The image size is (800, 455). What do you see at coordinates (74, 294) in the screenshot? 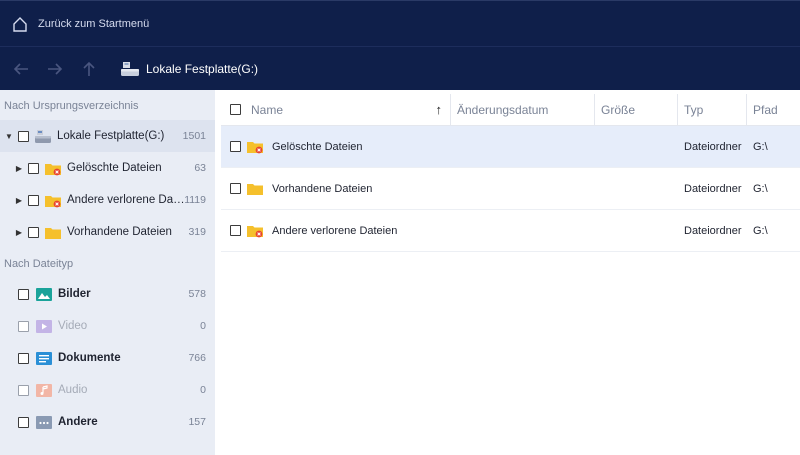
I see `type-label: Bilder` at bounding box center [74, 294].